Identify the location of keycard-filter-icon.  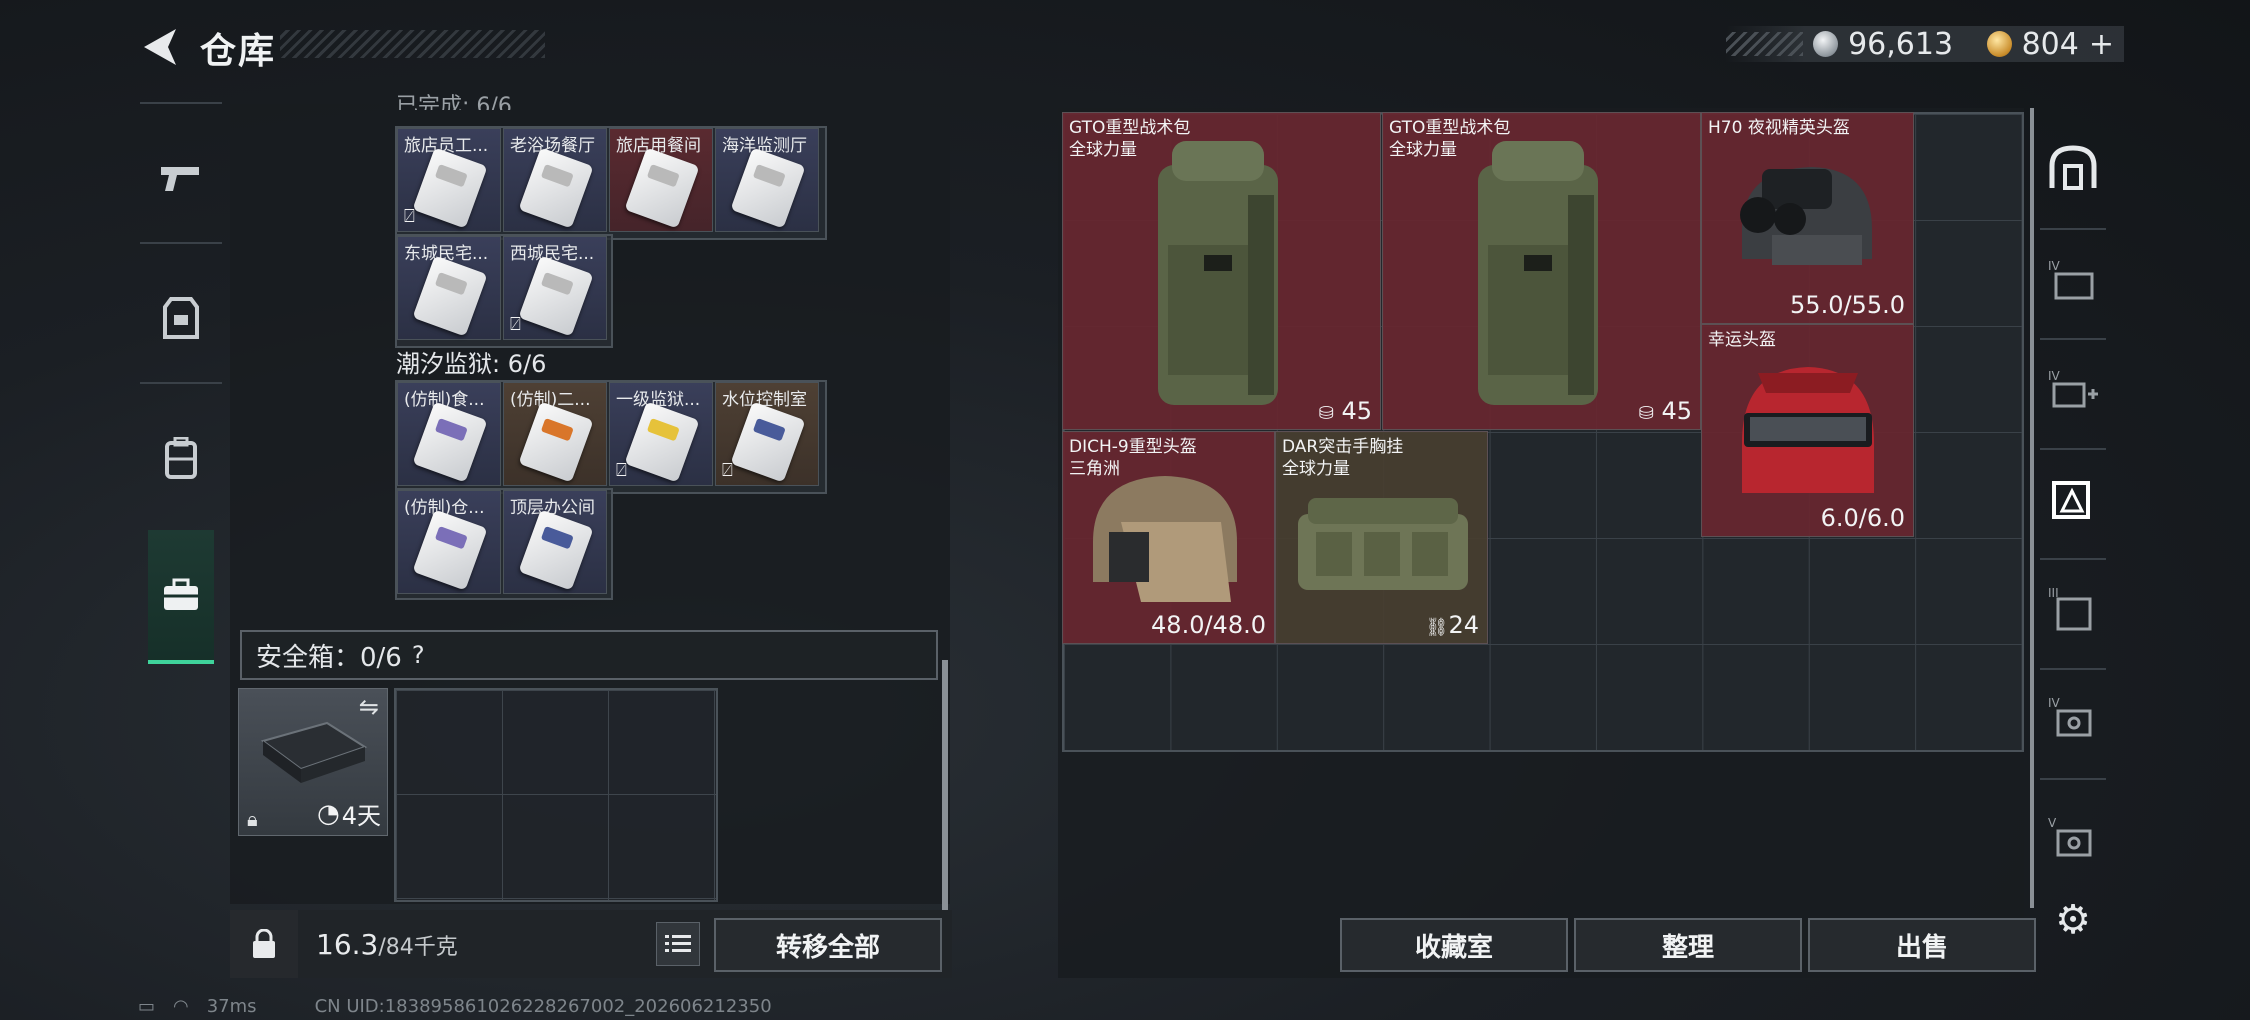
(2071, 500).